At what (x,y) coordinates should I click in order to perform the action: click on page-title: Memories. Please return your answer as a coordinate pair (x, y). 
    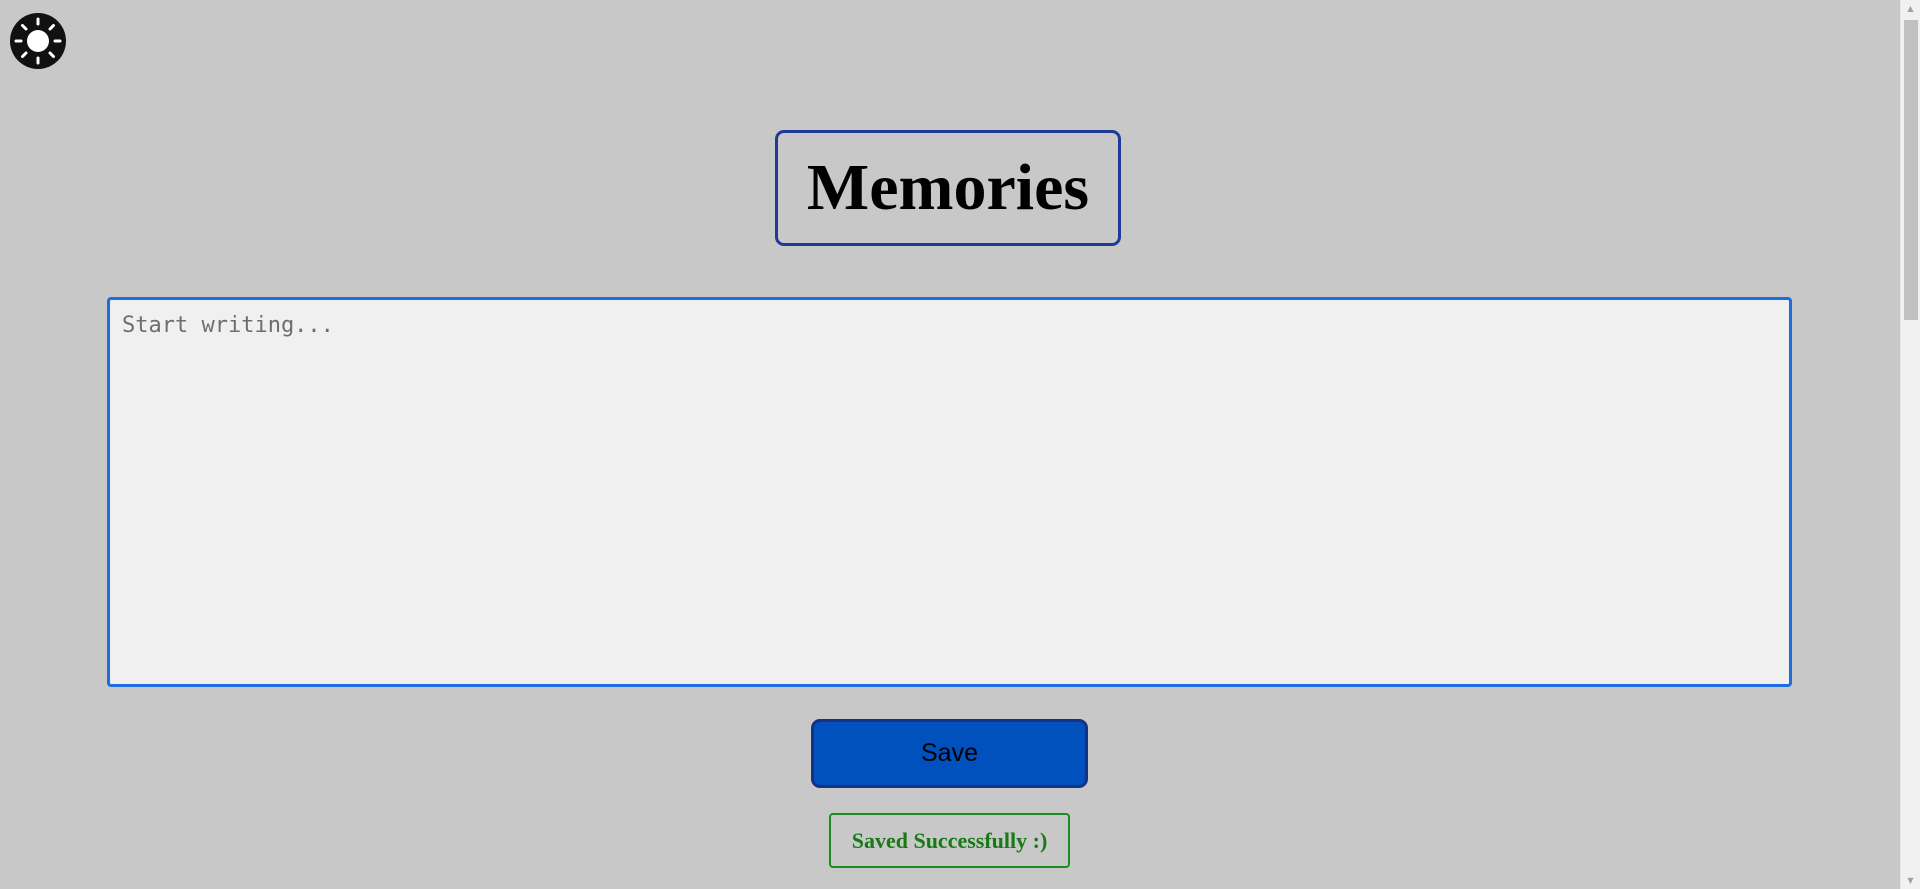
    Looking at the image, I should click on (948, 187).